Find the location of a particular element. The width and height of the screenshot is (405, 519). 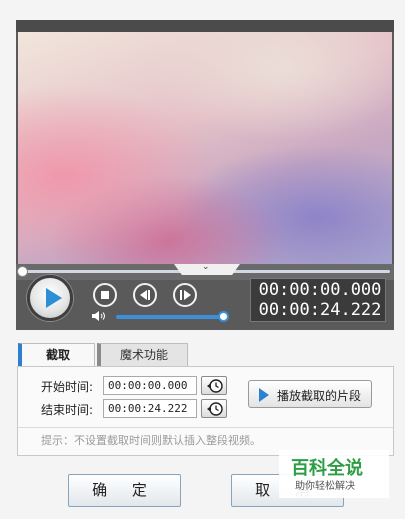

time-display: 00:00:00.000 00:00:24.222 is located at coordinates (318, 300).